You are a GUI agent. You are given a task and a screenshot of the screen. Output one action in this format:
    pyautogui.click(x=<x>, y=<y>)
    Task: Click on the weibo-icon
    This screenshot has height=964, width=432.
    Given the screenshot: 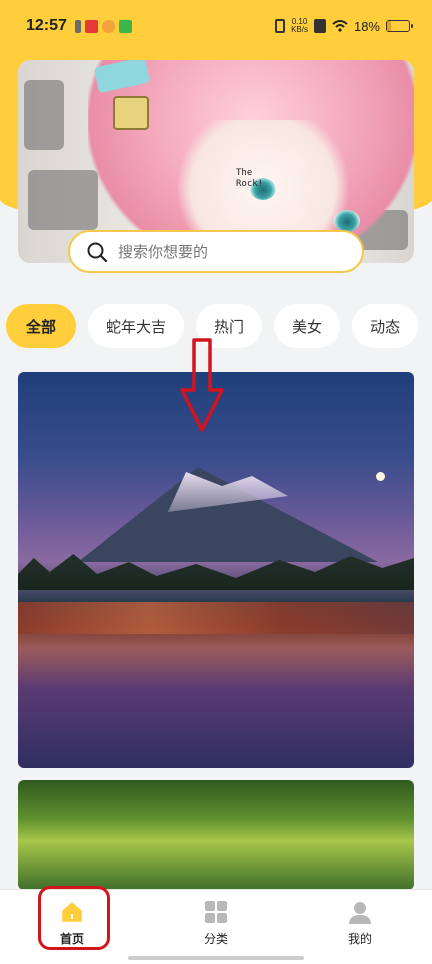 What is the action you would take?
    pyautogui.click(x=108, y=26)
    